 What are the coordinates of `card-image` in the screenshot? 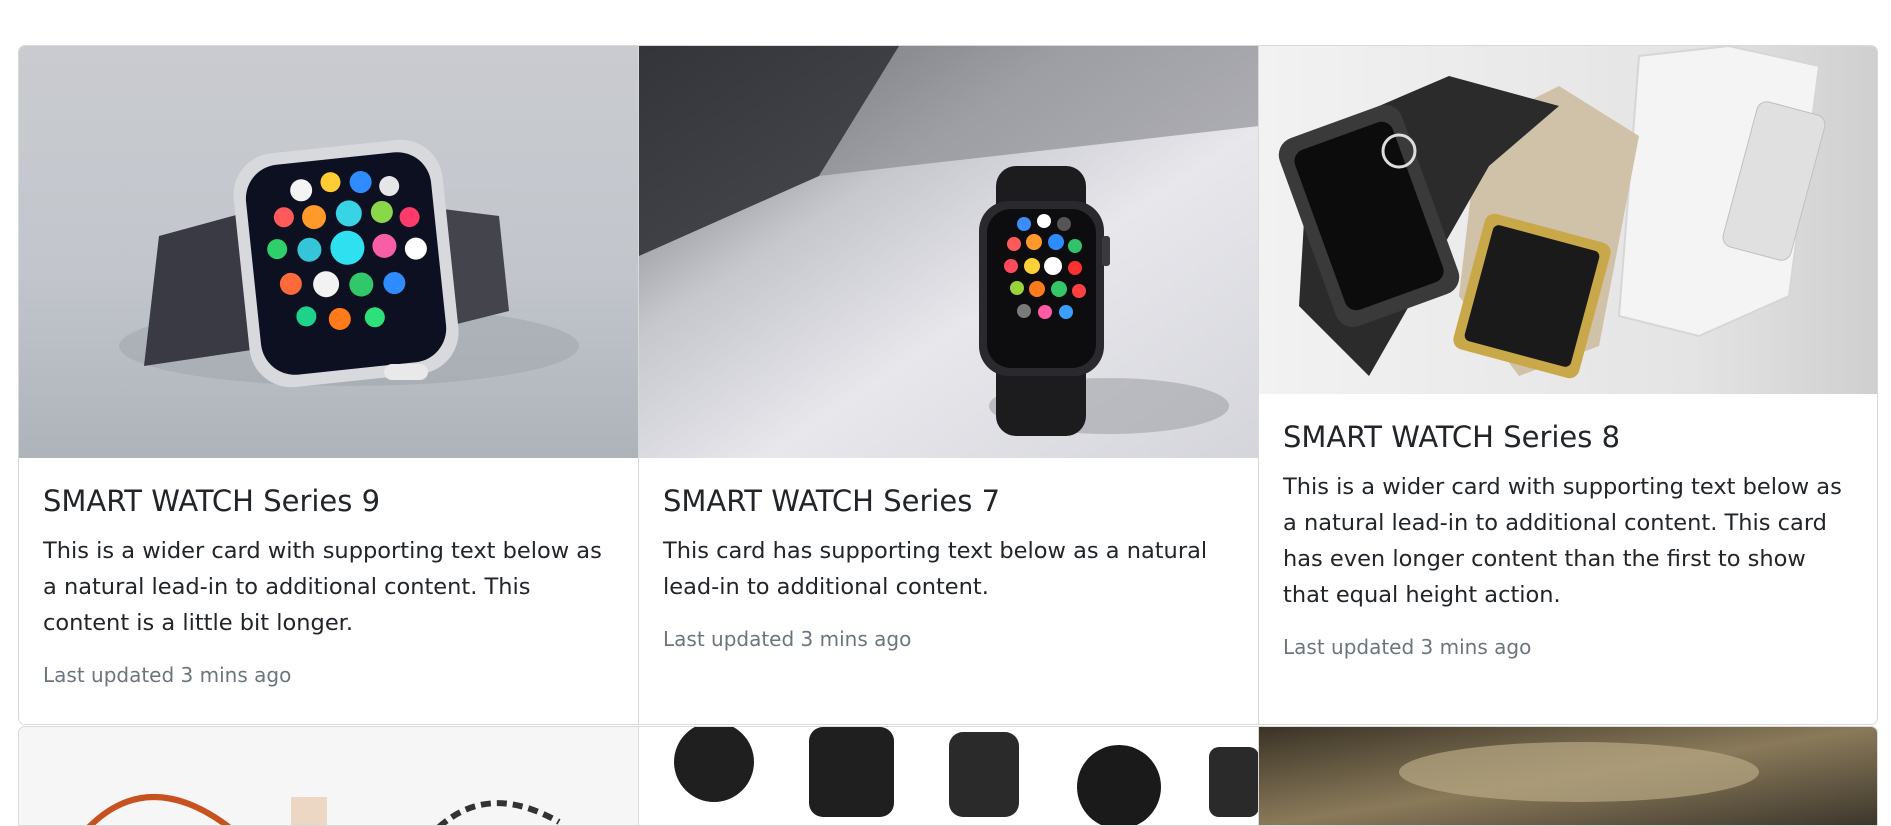 It's located at (1568, 220).